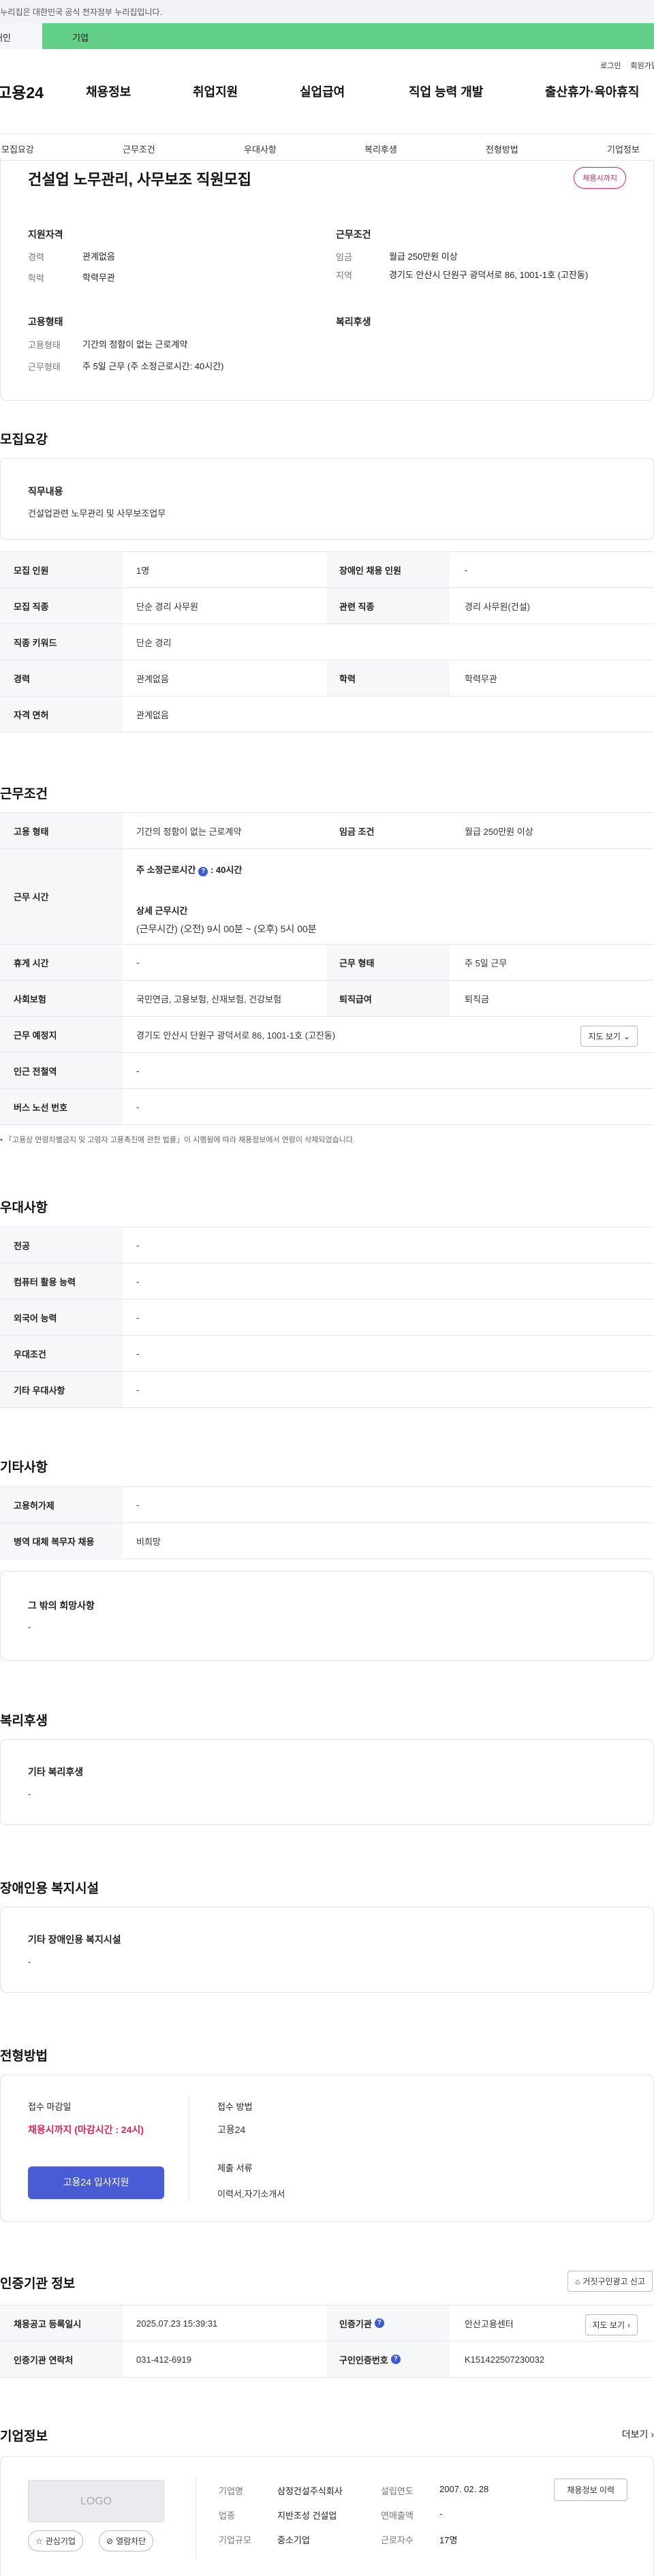 This screenshot has height=2576, width=654. I want to click on row-label: 퇴직급여, so click(389, 999).